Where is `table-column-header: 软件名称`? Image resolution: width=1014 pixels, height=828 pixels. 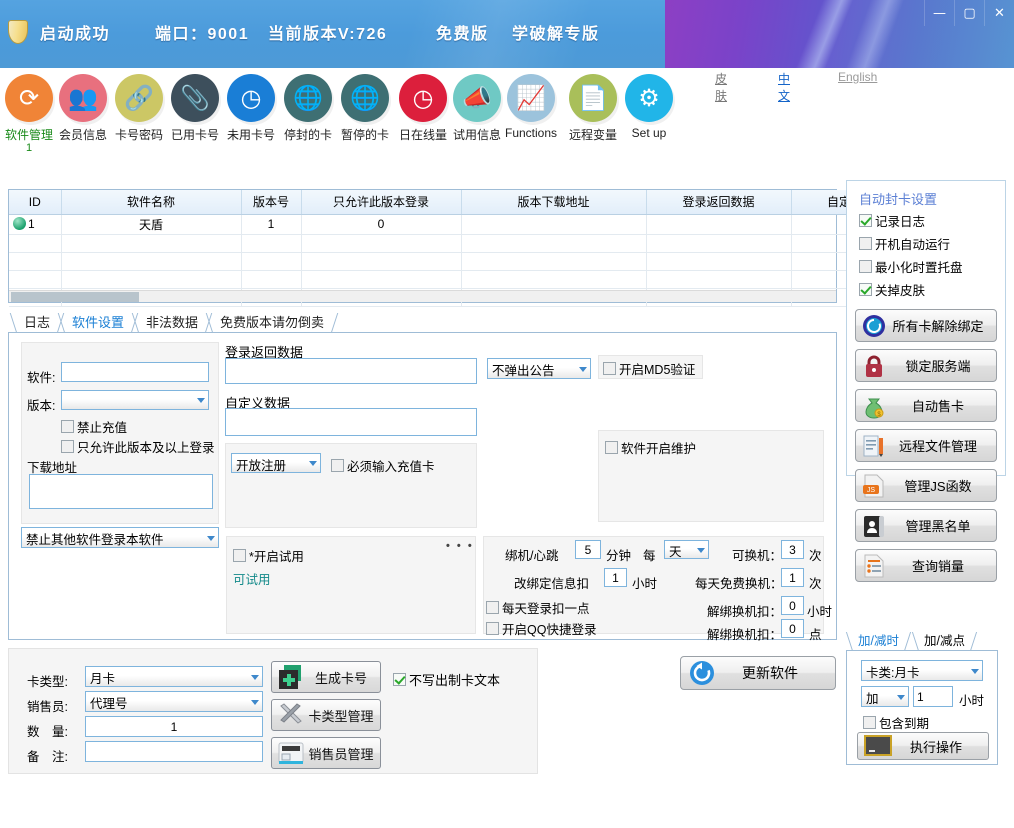 table-column-header: 软件名称 is located at coordinates (151, 202).